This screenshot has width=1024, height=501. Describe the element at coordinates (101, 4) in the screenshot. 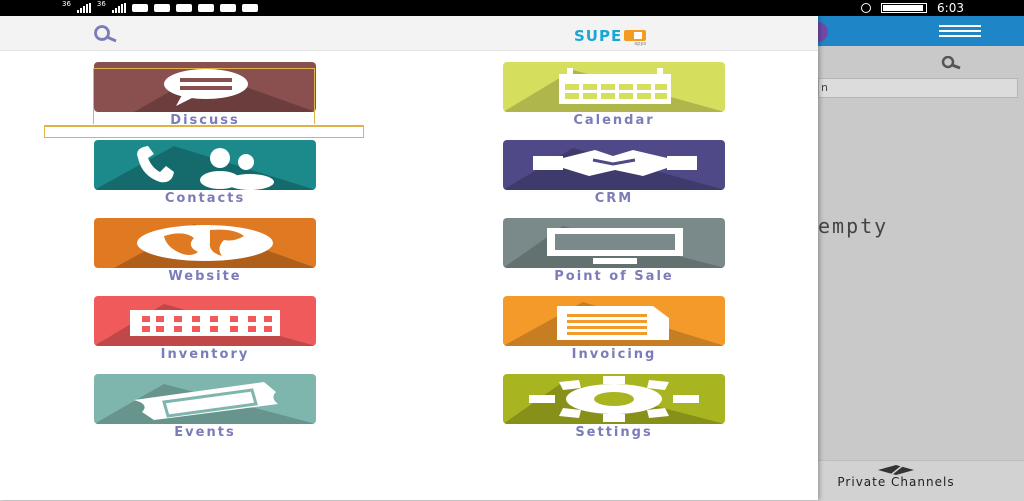

I see `signal-label-2: 36` at that location.